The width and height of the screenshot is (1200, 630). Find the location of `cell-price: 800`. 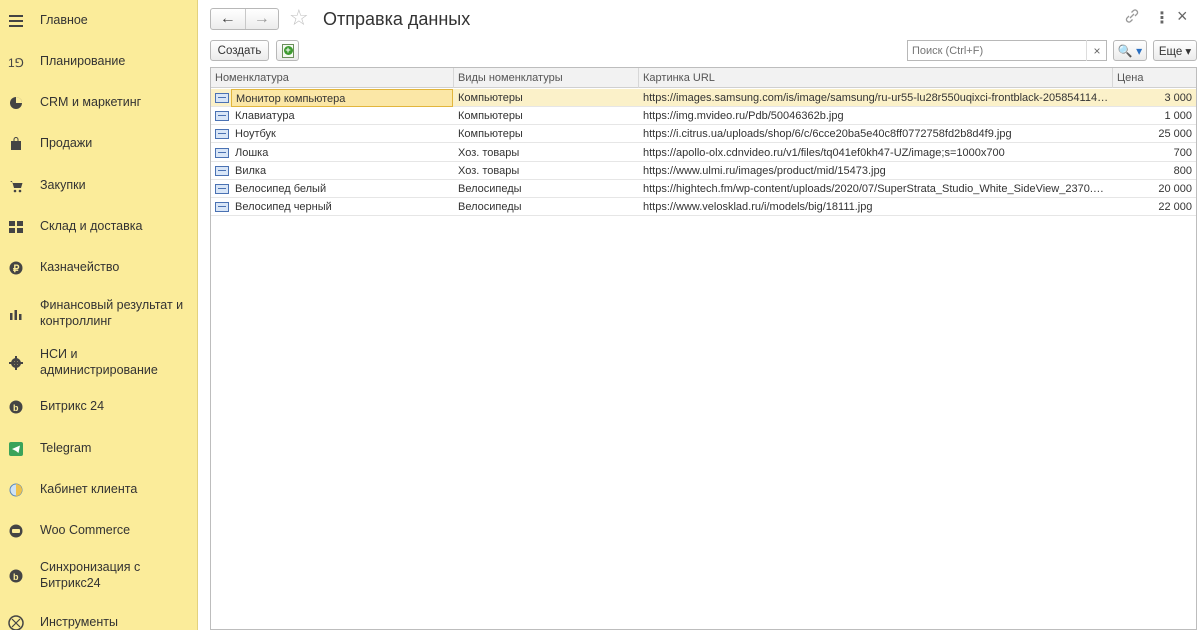

cell-price: 800 is located at coordinates (1182, 170).